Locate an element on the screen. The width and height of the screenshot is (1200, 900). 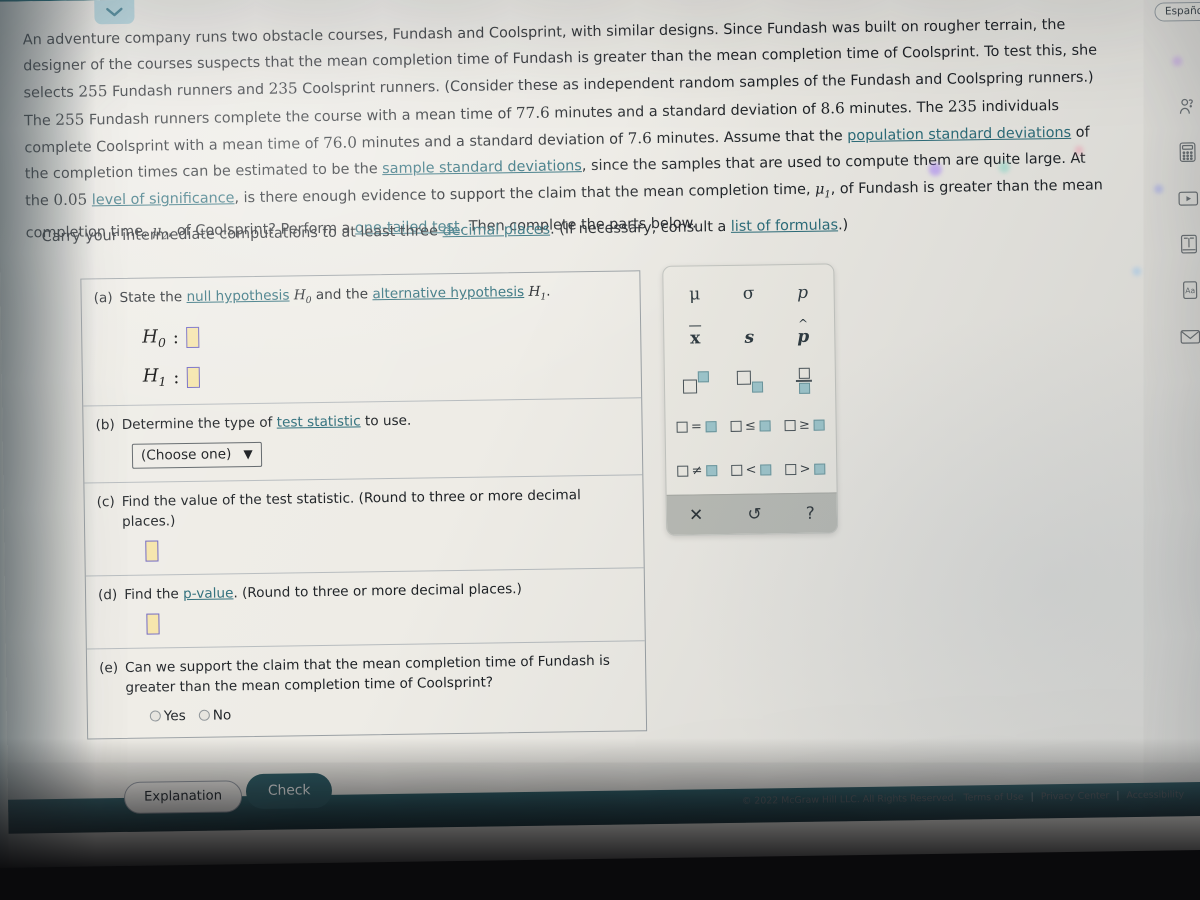
part-a-text-1: State the is located at coordinates (153, 297).